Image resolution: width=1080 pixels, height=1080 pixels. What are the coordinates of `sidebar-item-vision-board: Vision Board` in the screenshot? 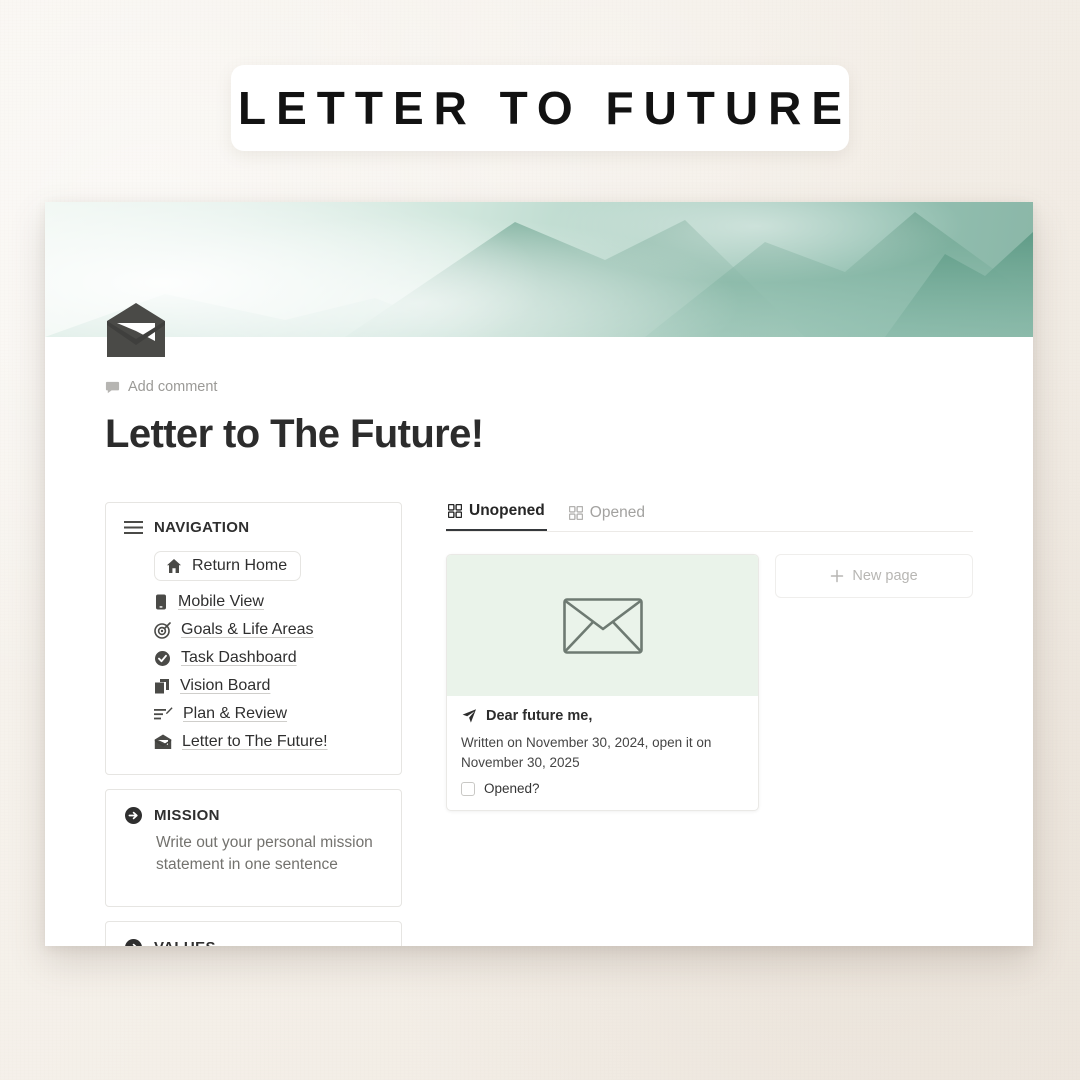 It's located at (253, 686).